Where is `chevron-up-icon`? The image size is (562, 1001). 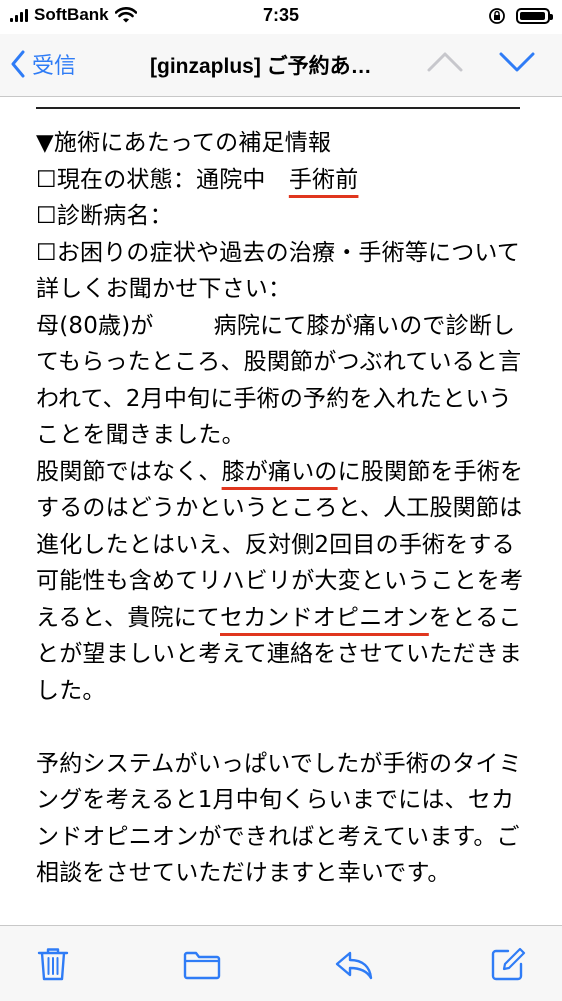 chevron-up-icon is located at coordinates (445, 62).